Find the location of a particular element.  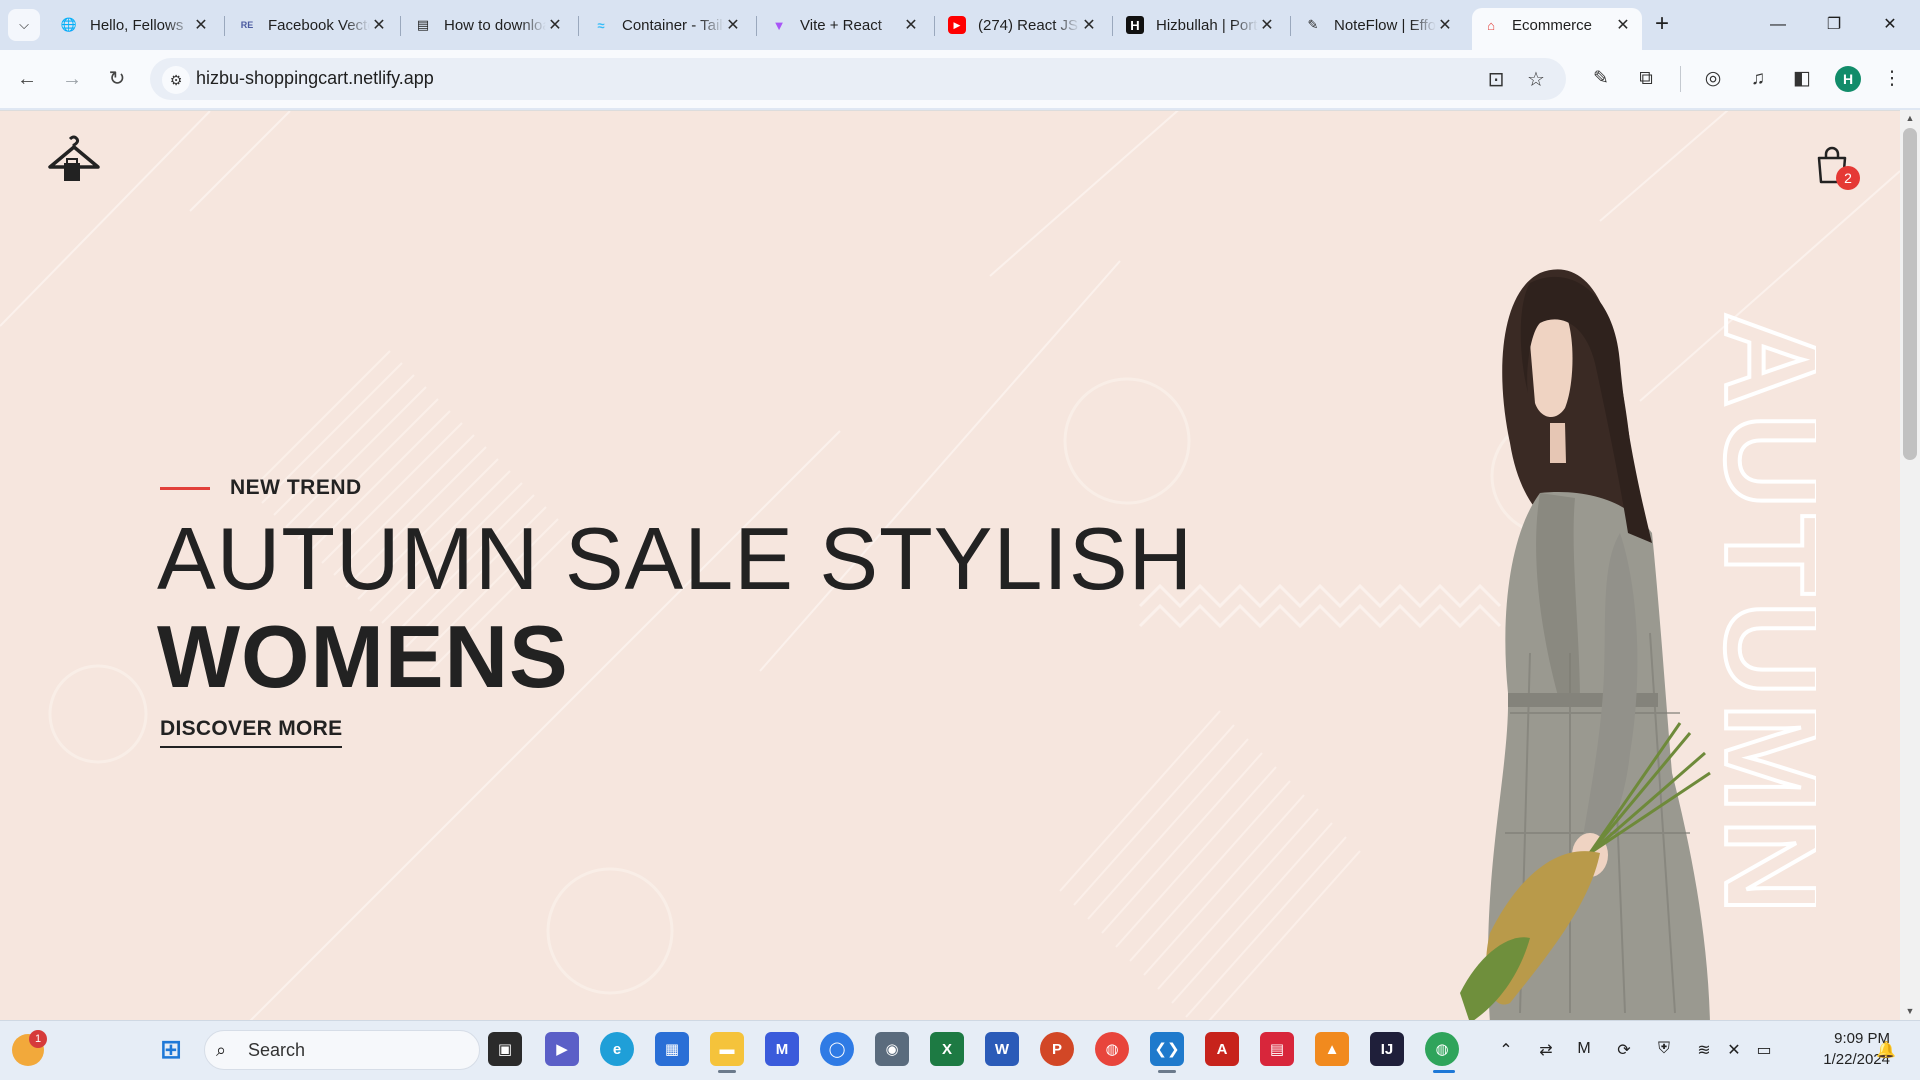

task-view-icon: ▣ is located at coordinates (505, 1049).